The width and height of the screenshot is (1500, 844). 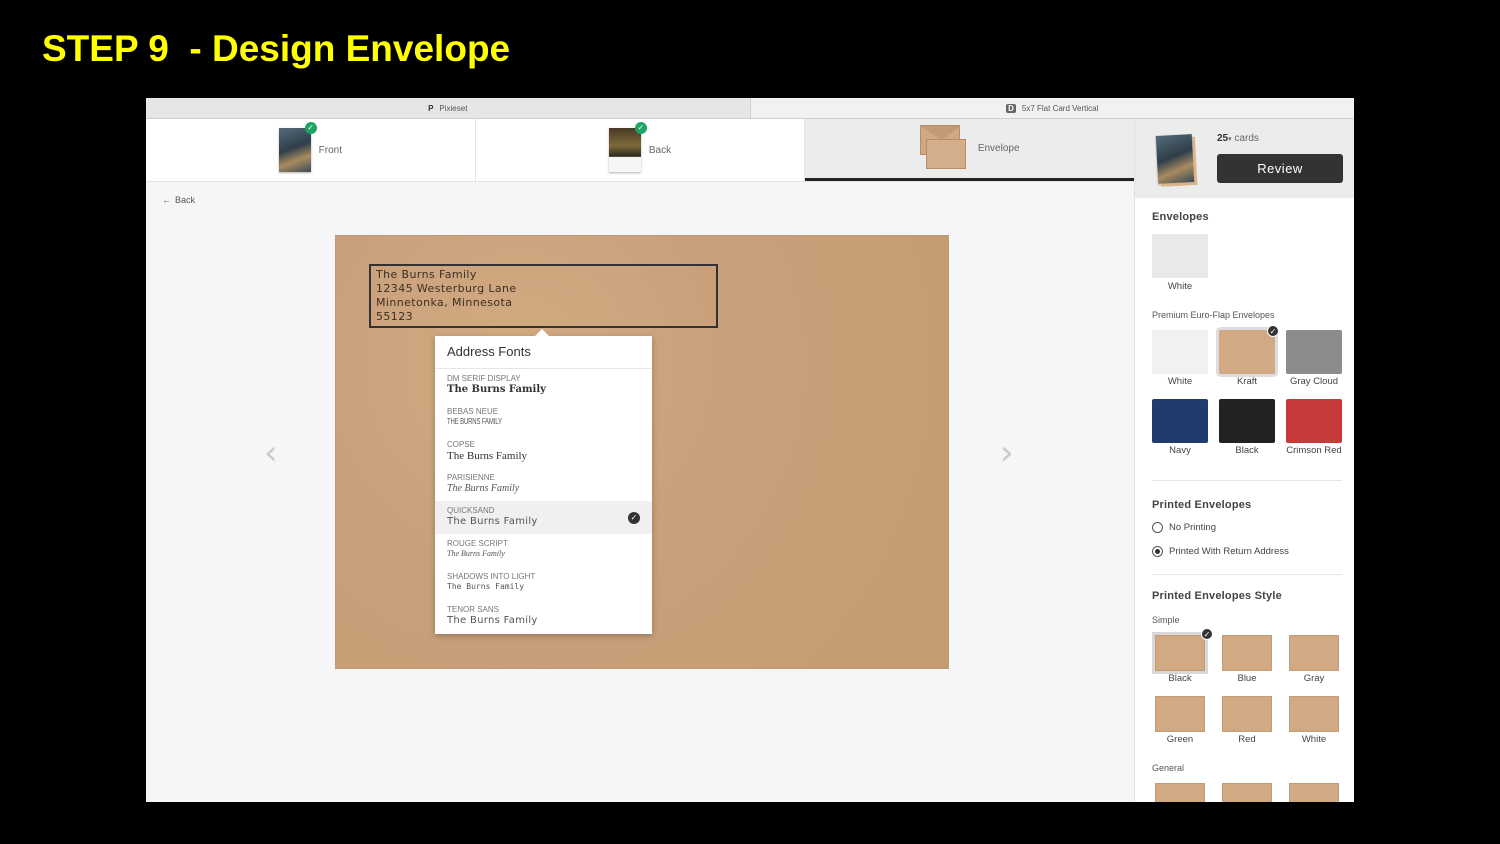 What do you see at coordinates (484, 378) in the screenshot?
I see `font-name: DM SERIF DISPLAY` at bounding box center [484, 378].